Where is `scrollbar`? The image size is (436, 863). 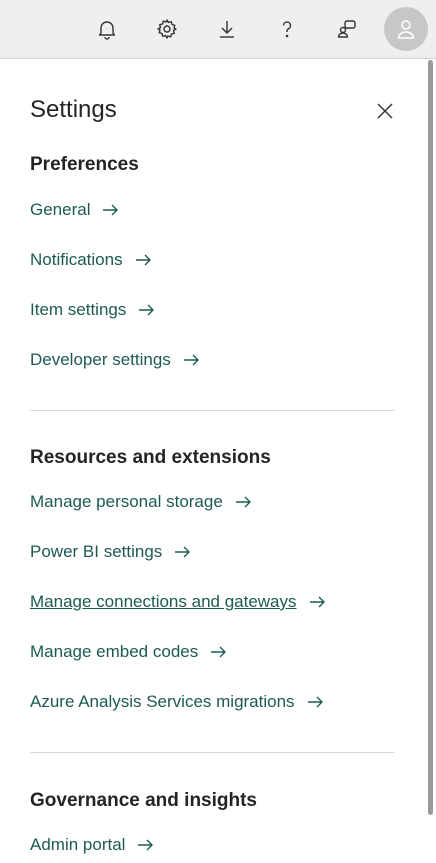
scrollbar is located at coordinates (430, 437).